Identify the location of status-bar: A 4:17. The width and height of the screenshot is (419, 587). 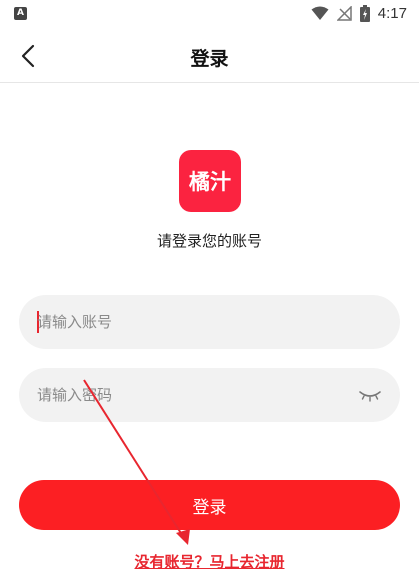
(209, 15).